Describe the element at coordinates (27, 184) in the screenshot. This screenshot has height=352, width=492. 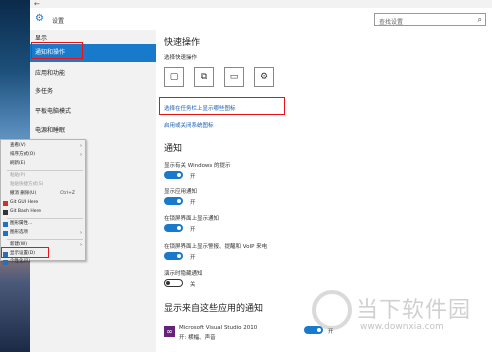
I see `menu-item-paste-shortcut: 粘贴快捷方式(S)` at that location.